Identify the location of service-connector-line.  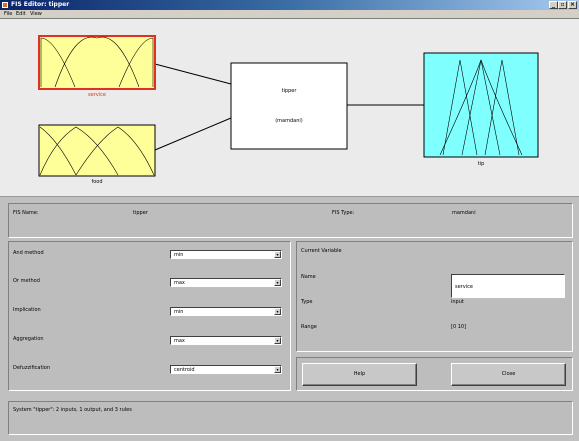
(193, 74).